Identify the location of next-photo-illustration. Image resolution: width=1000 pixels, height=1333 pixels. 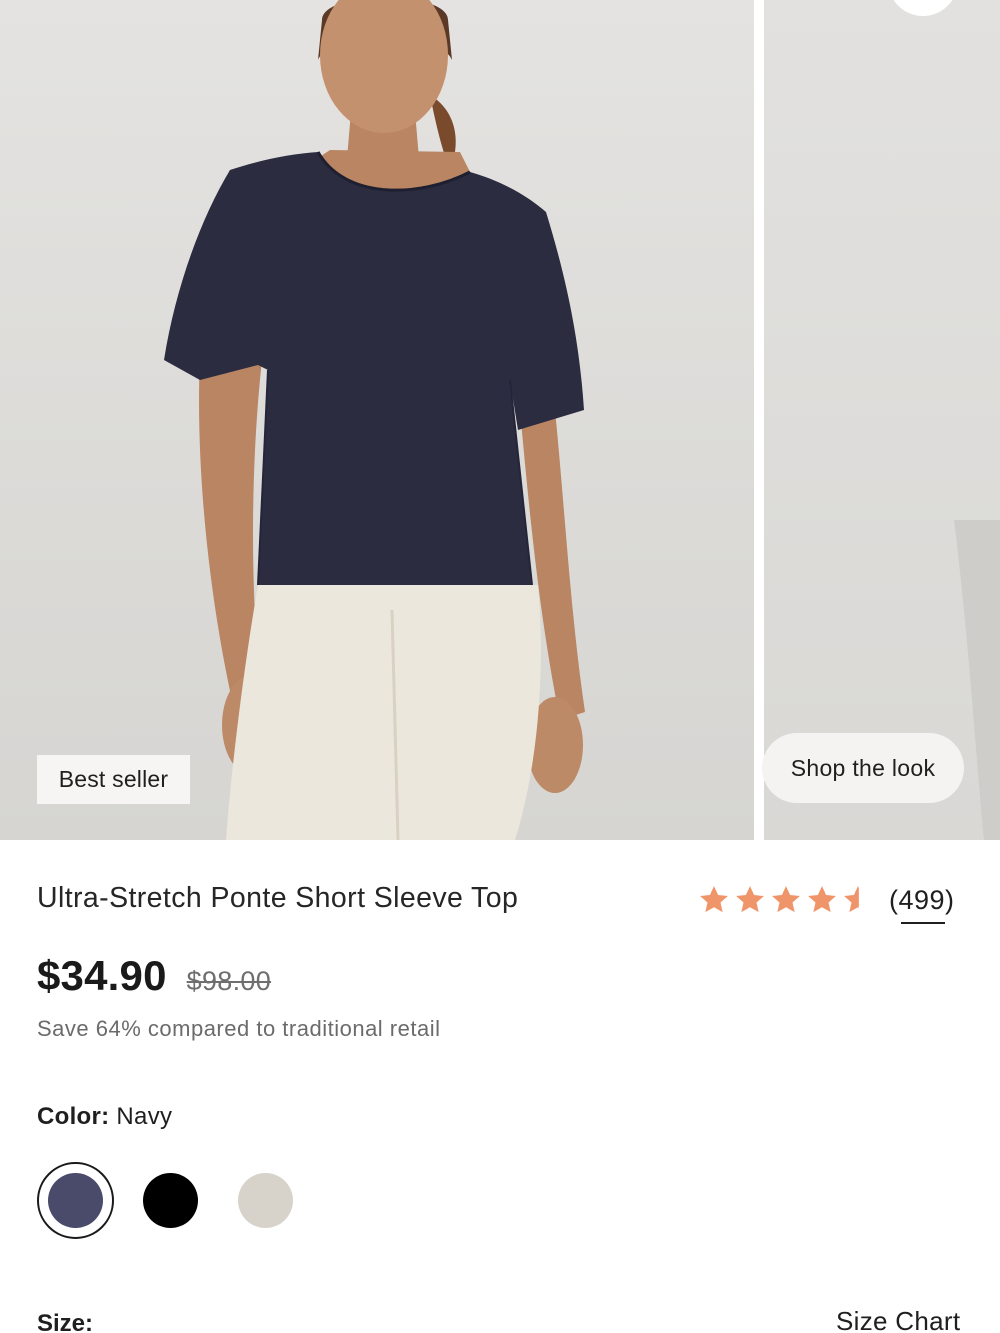
(977, 680).